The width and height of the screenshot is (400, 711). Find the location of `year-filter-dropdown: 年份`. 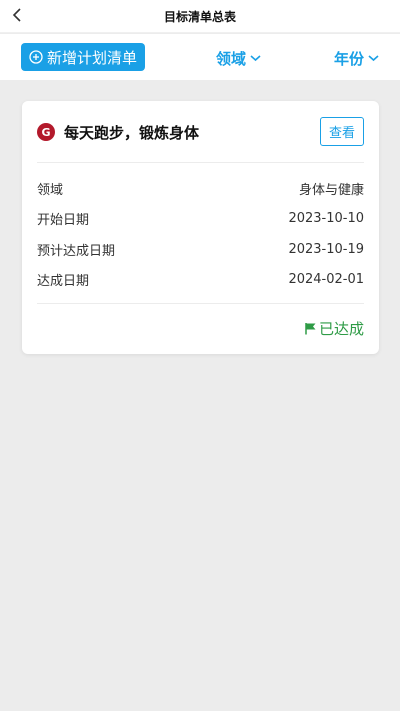

year-filter-dropdown: 年份 is located at coordinates (356, 58).